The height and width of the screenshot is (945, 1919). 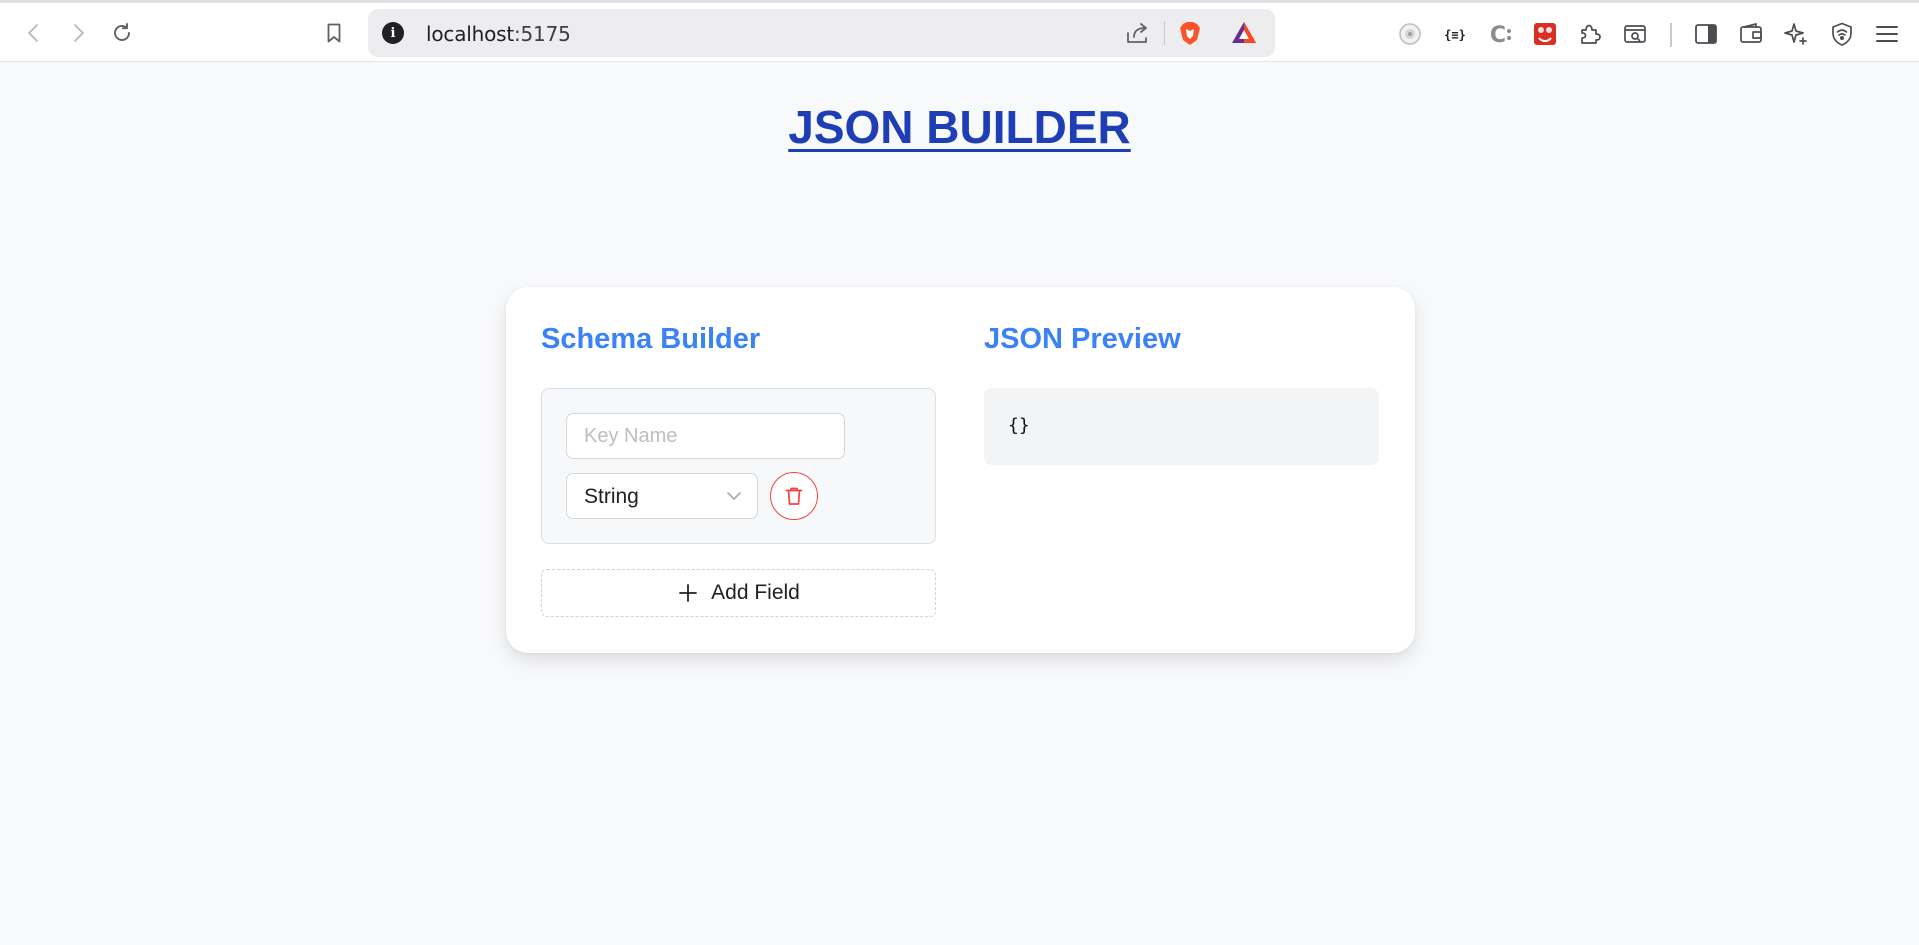 I want to click on delete-field-button, so click(x=794, y=496).